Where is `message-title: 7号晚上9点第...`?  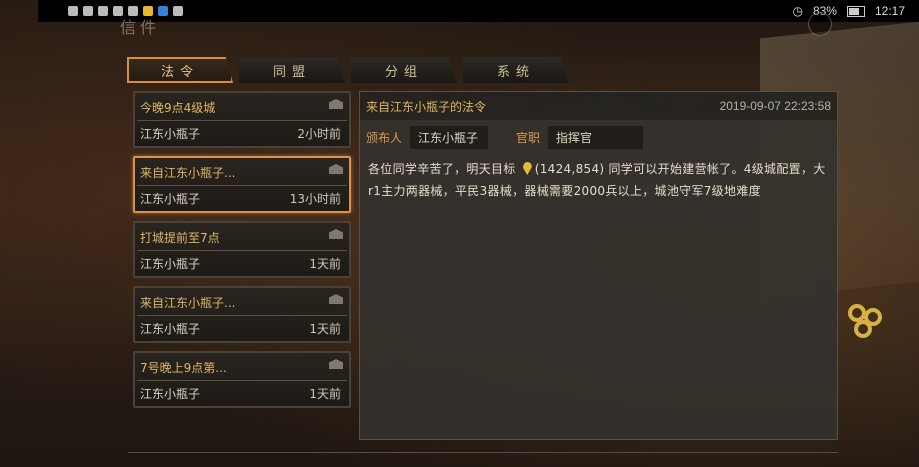
message-title: 7号晚上9点第... is located at coordinates (183, 368).